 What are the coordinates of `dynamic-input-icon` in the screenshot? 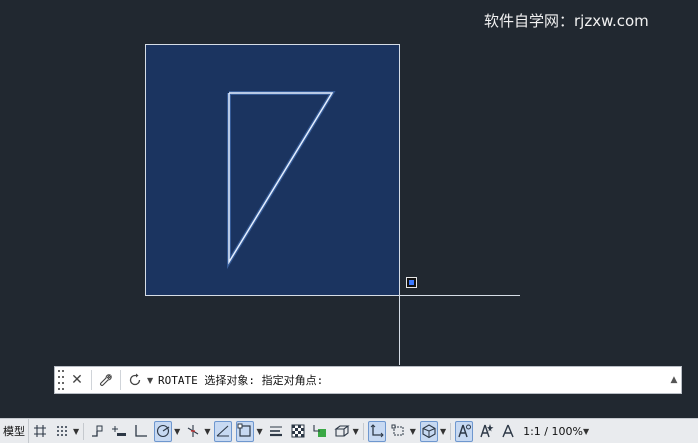 It's located at (119, 431).